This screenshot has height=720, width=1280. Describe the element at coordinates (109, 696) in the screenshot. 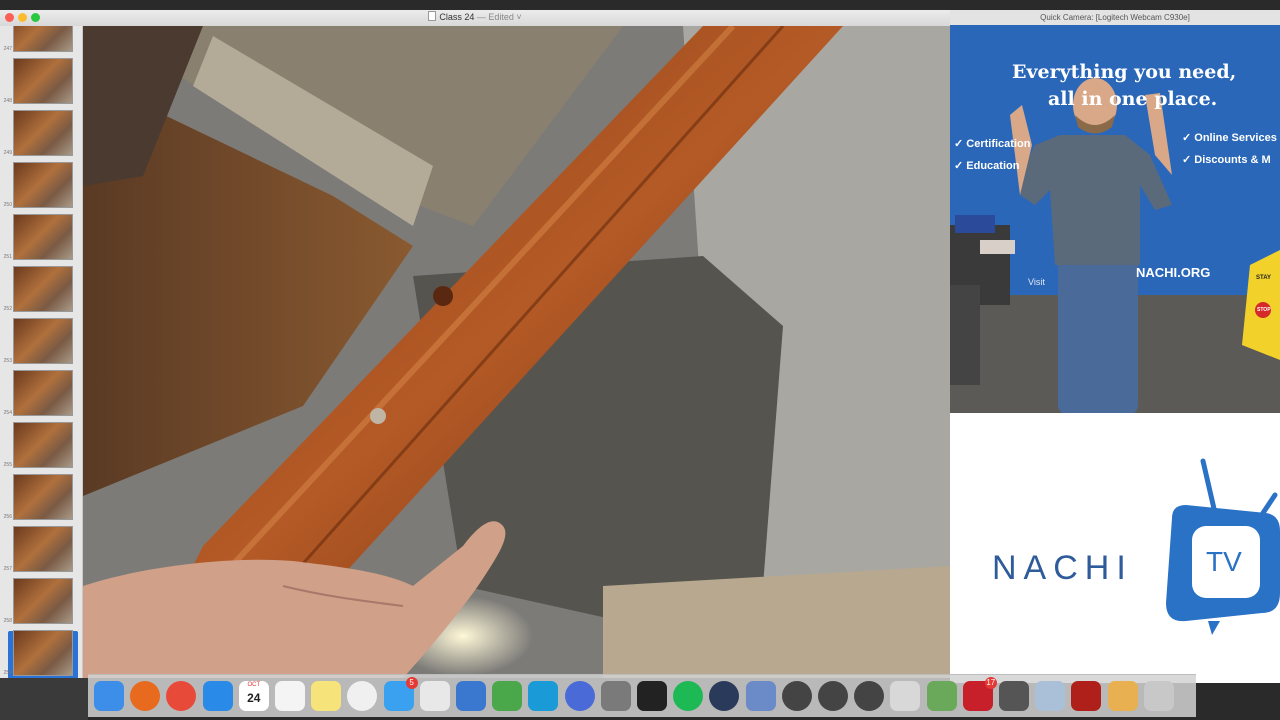

I see `finder-icon` at that location.